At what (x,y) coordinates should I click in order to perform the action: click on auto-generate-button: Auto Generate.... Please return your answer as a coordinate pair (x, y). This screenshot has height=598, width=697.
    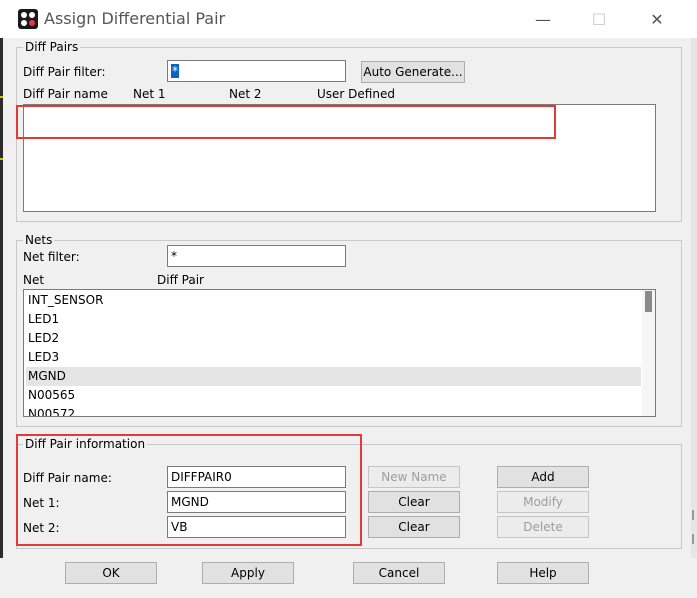
    Looking at the image, I should click on (413, 72).